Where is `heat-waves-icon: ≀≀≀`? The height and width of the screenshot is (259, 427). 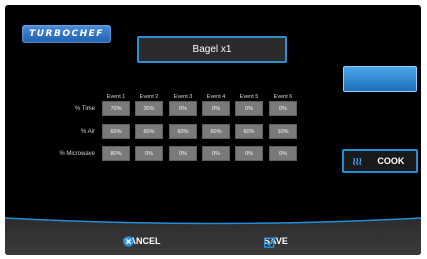 heat-waves-icon: ≀≀≀ is located at coordinates (357, 161).